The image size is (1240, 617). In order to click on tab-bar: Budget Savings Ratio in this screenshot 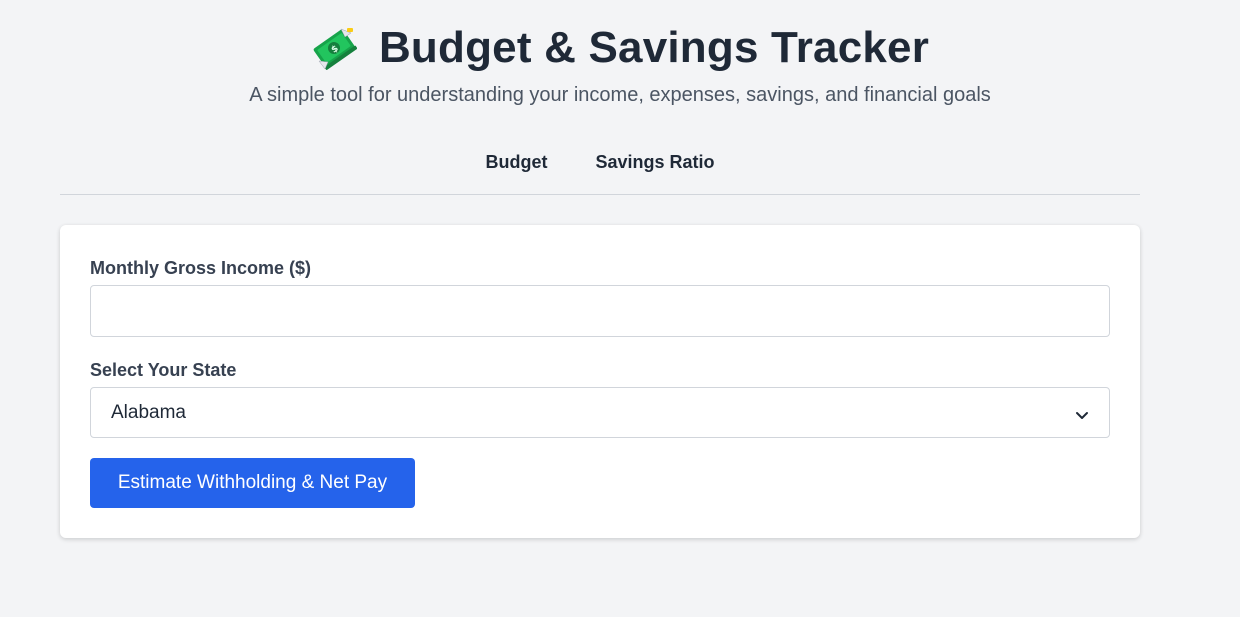, I will do `click(600, 167)`.